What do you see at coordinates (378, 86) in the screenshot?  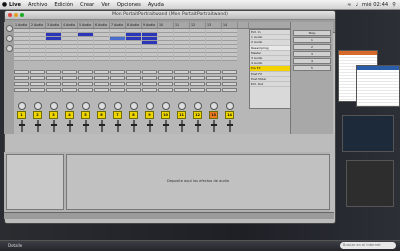 I see `browser-window-thumbnail` at bounding box center [378, 86].